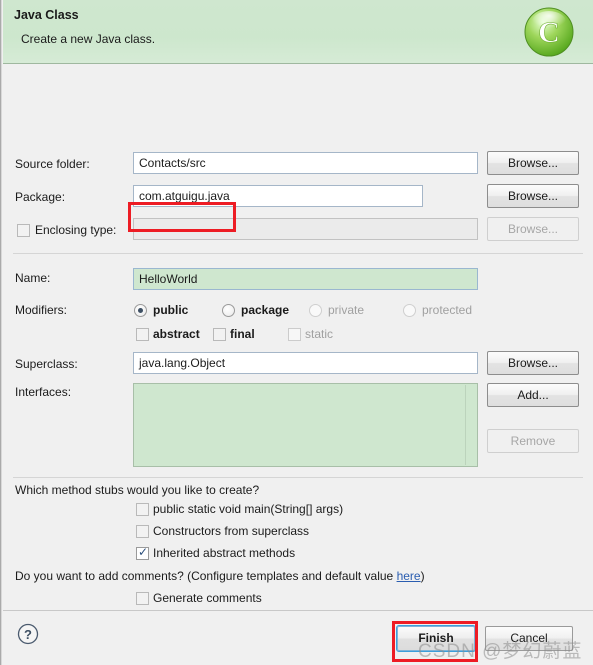  Describe the element at coordinates (46, 364) in the screenshot. I see `superclass-label: Superclass:` at that location.